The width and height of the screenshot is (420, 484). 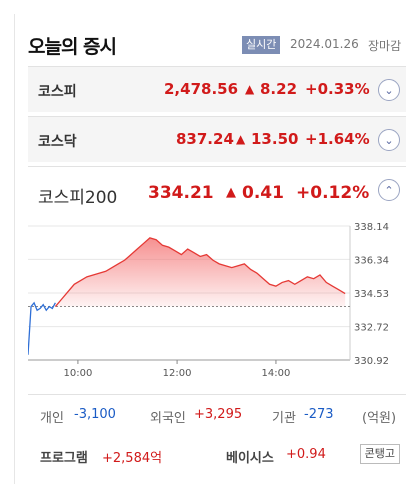 I want to click on index-value: 837.24, so click(x=205, y=139).